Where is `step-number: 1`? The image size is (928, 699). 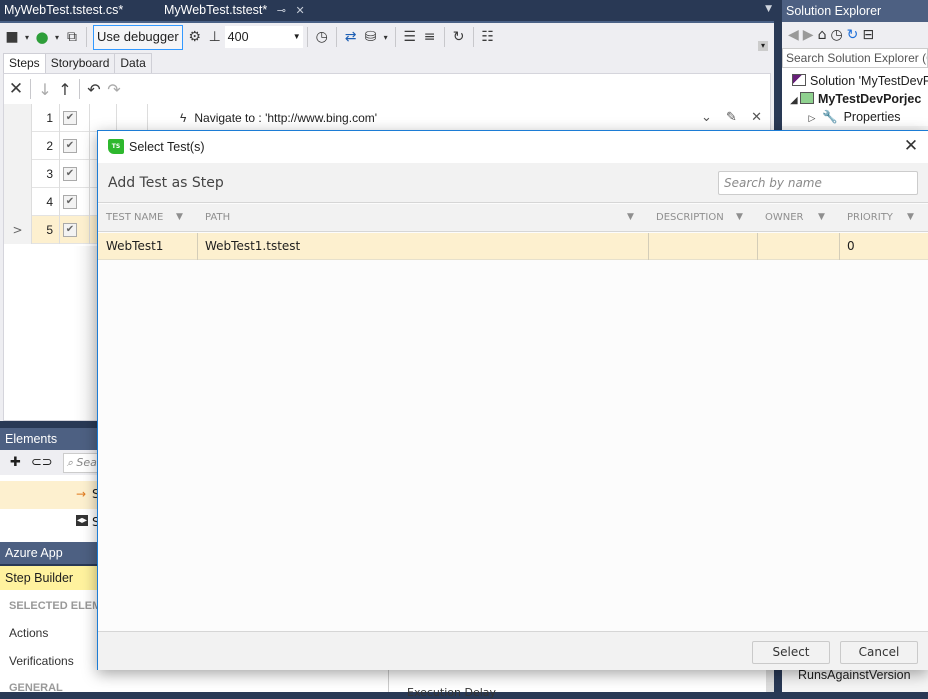 step-number: 1 is located at coordinates (46, 118).